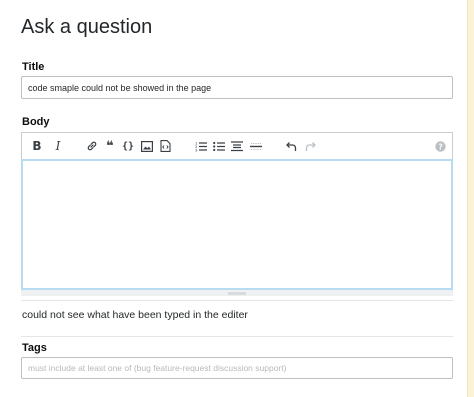 Image resolution: width=474 pixels, height=397 pixels. I want to click on help-icon: ?, so click(440, 146).